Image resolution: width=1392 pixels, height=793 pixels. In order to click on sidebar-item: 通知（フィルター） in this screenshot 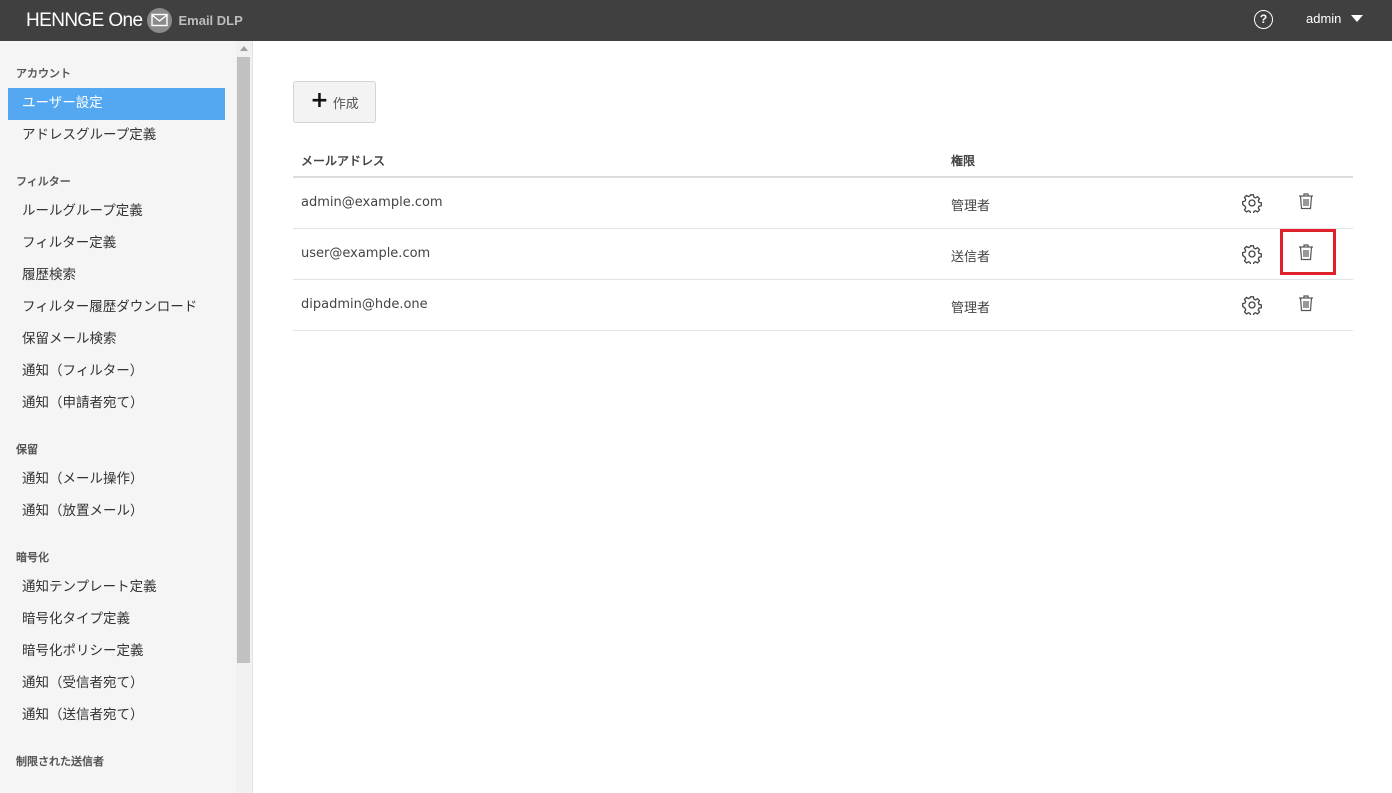, I will do `click(116, 372)`.